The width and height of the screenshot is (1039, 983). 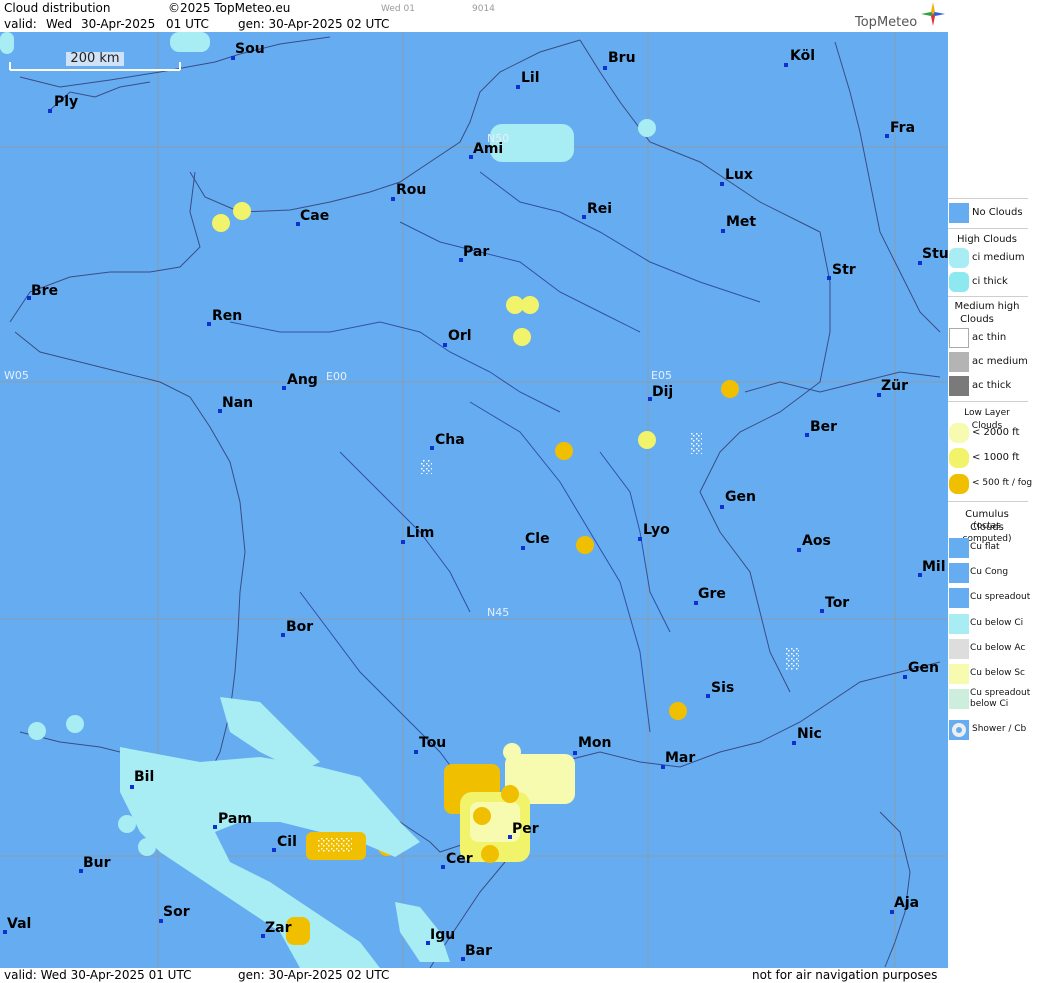 I want to click on legend-ac-medium: ac medium, so click(x=988, y=362).